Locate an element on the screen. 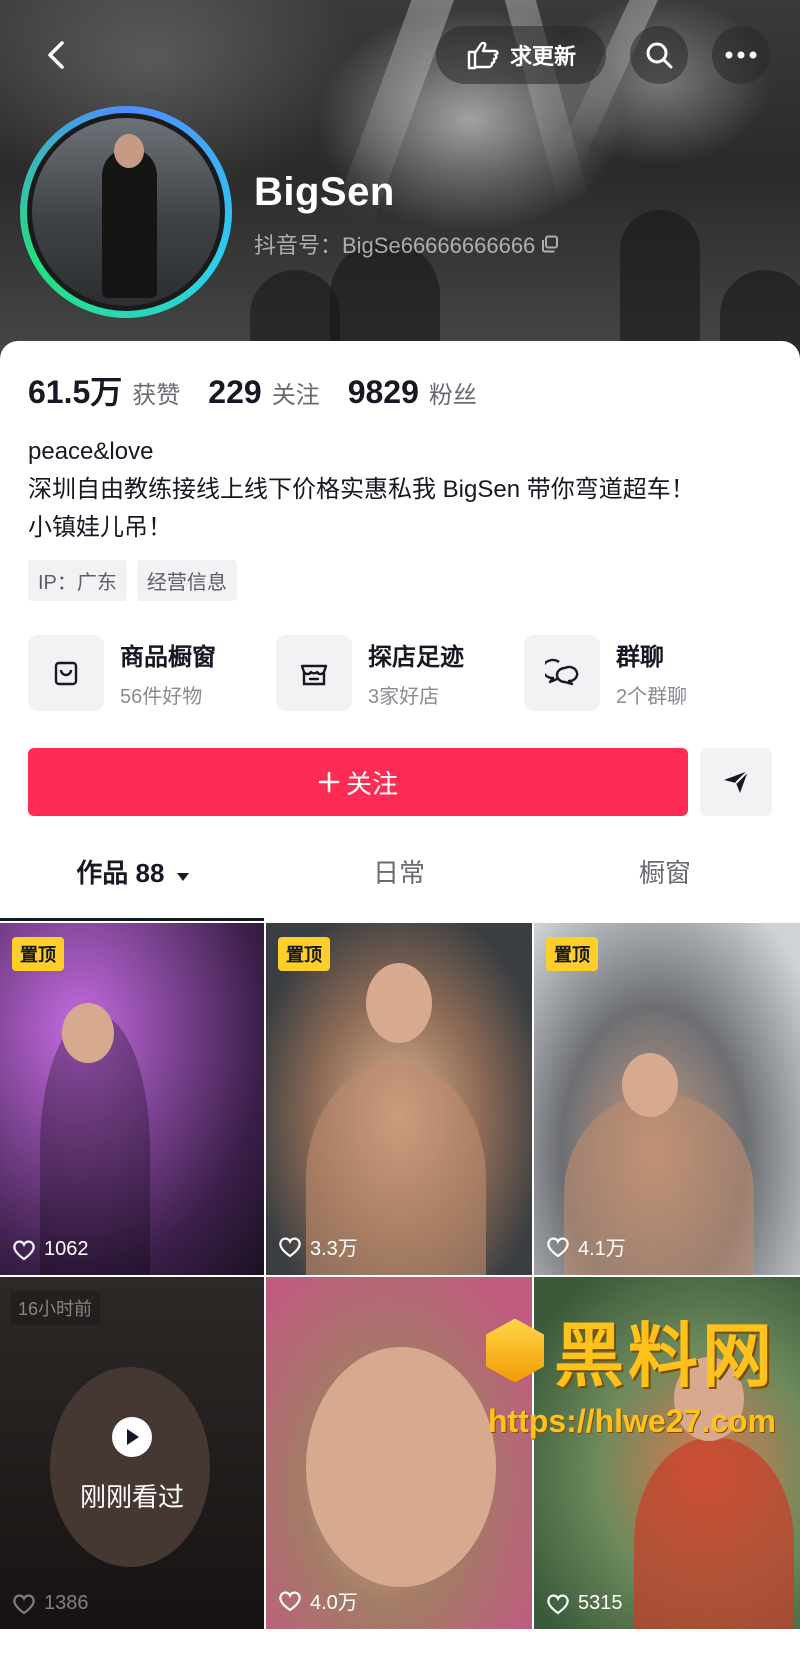 This screenshot has height=1665, width=800. stat-following-label: 关注 is located at coordinates (295, 395).